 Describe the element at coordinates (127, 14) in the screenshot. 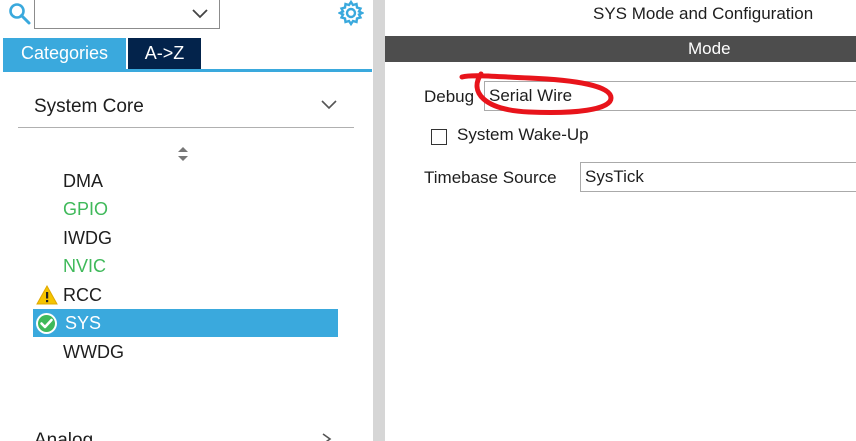

I see `search-input` at that location.